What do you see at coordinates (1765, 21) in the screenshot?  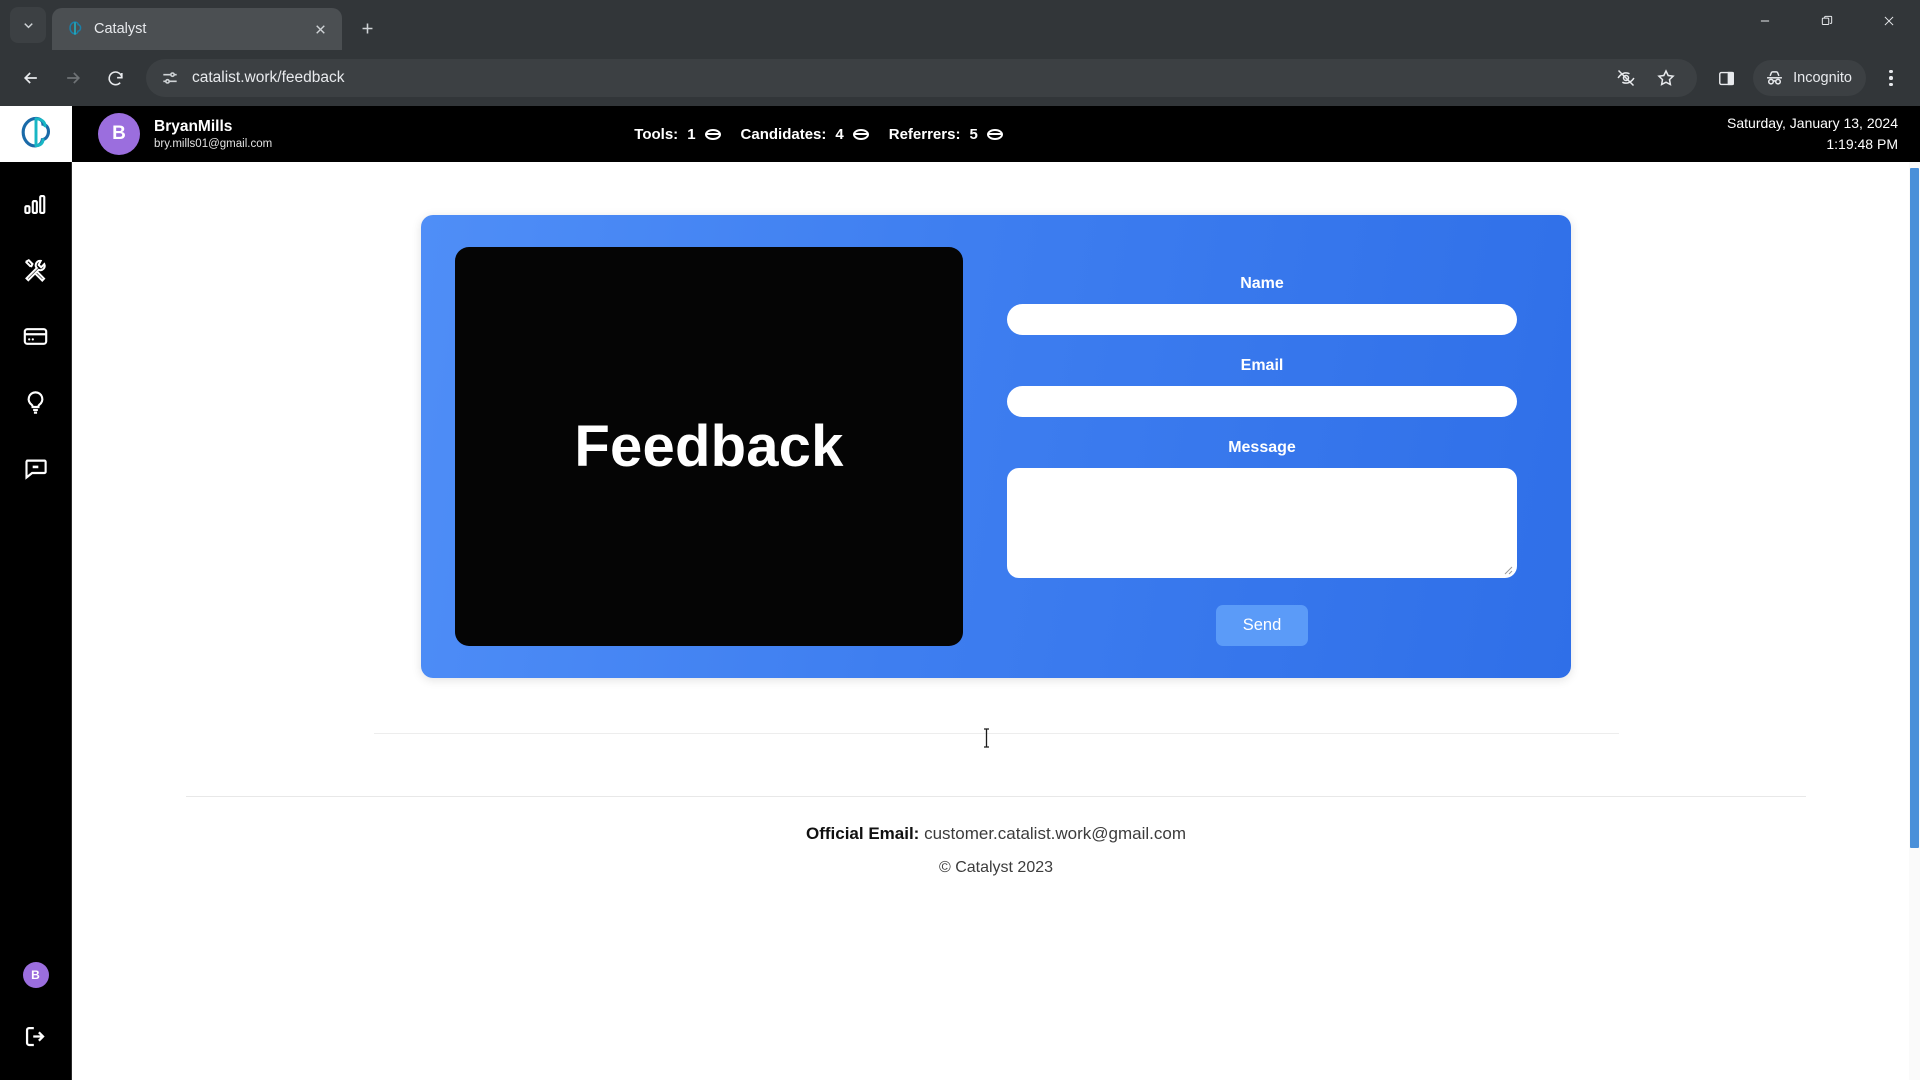 I see `window-minimize-button` at bounding box center [1765, 21].